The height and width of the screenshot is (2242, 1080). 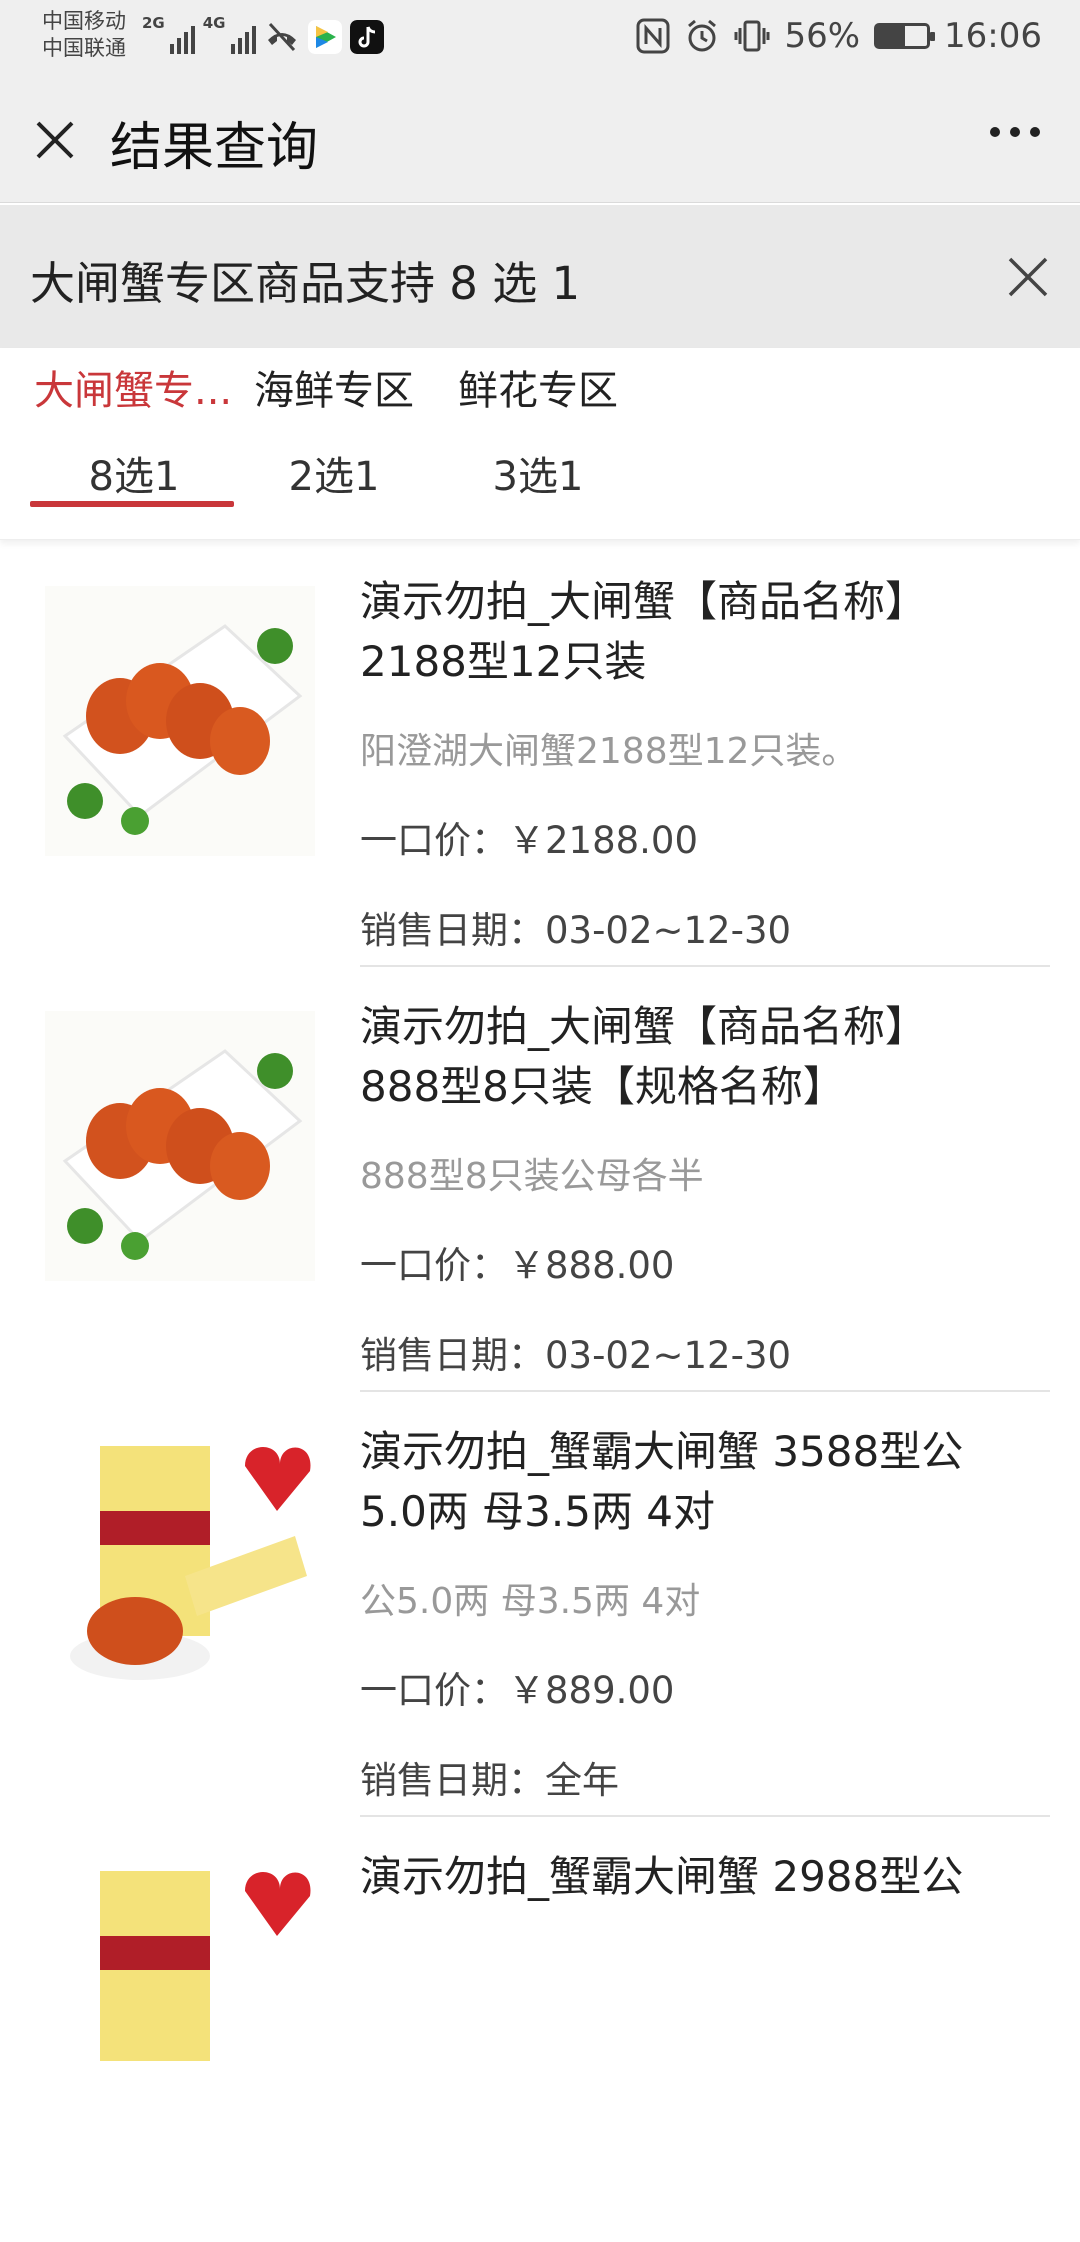 What do you see at coordinates (1015, 132) in the screenshot?
I see `more-menu-icon` at bounding box center [1015, 132].